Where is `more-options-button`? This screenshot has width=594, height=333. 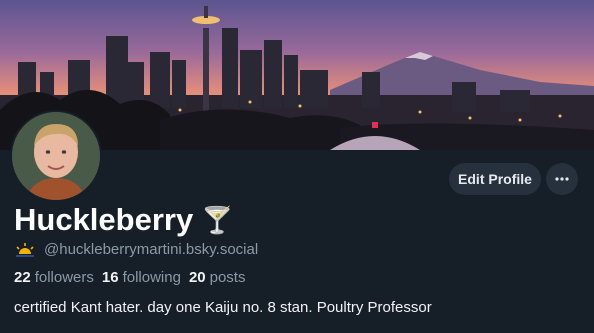 more-options-button is located at coordinates (562, 179).